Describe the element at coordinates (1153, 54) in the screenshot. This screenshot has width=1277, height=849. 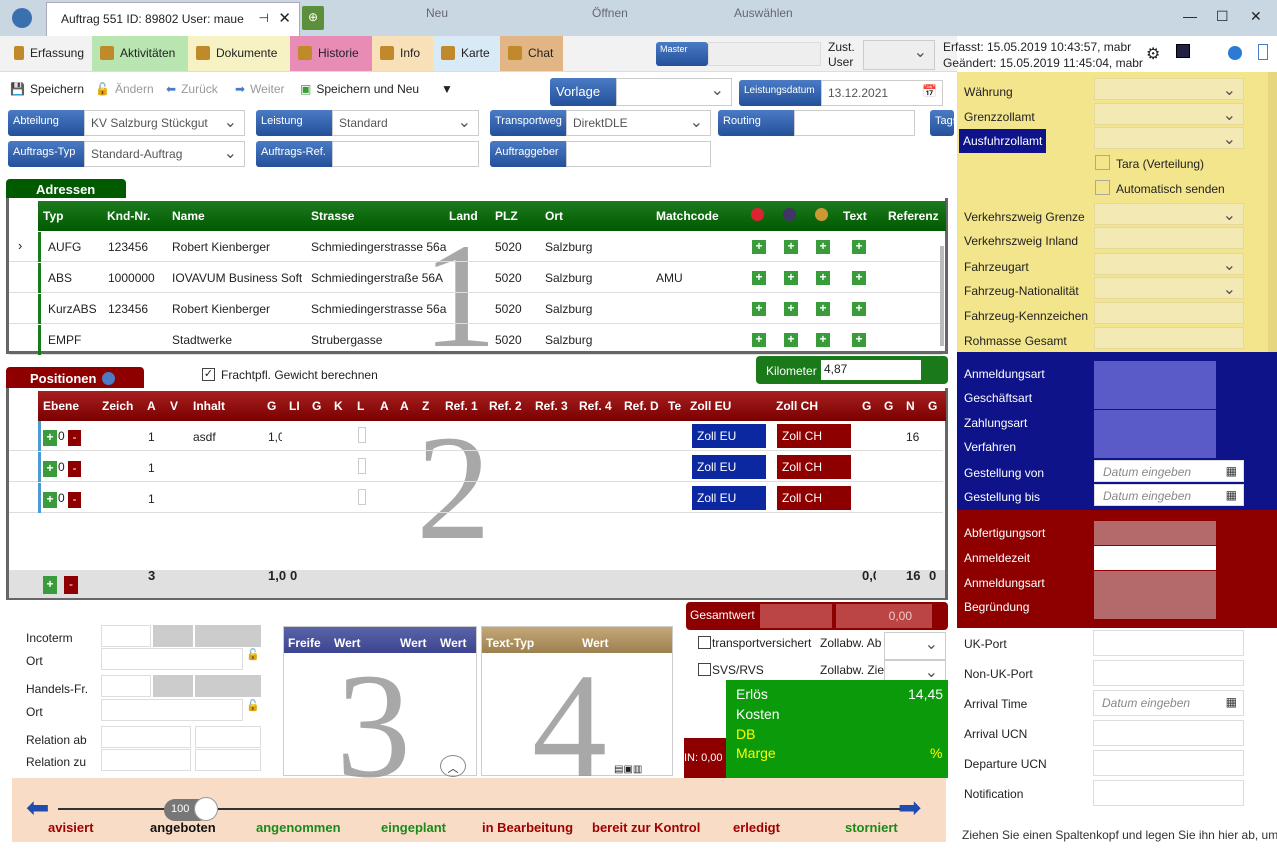
I see `gear-icon: ⚙` at that location.